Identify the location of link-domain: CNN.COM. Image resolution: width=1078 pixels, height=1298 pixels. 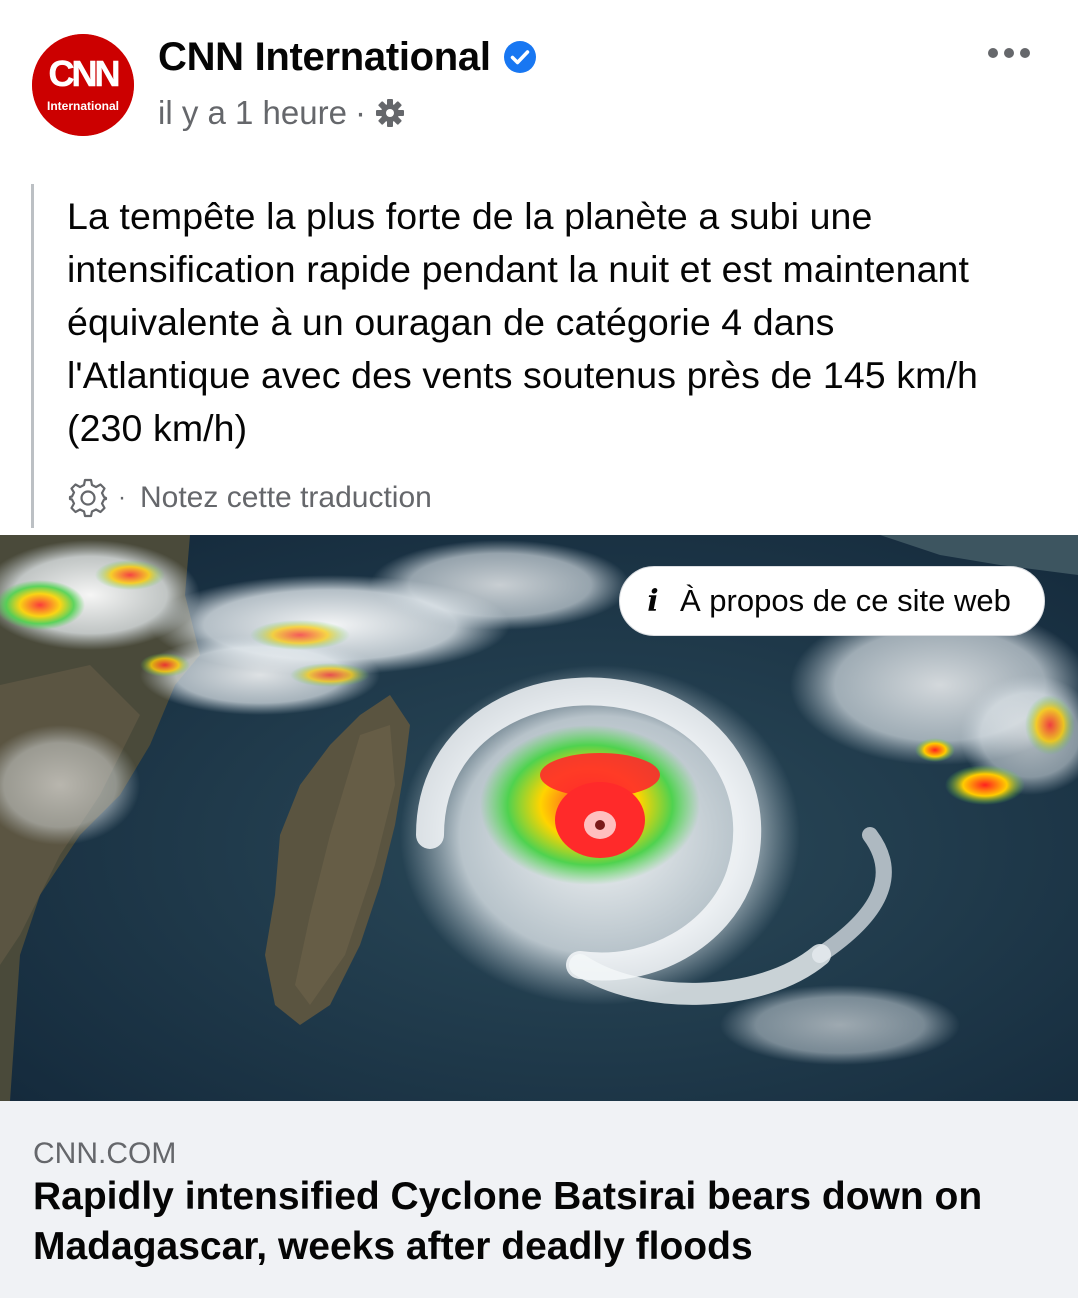
(105, 1153).